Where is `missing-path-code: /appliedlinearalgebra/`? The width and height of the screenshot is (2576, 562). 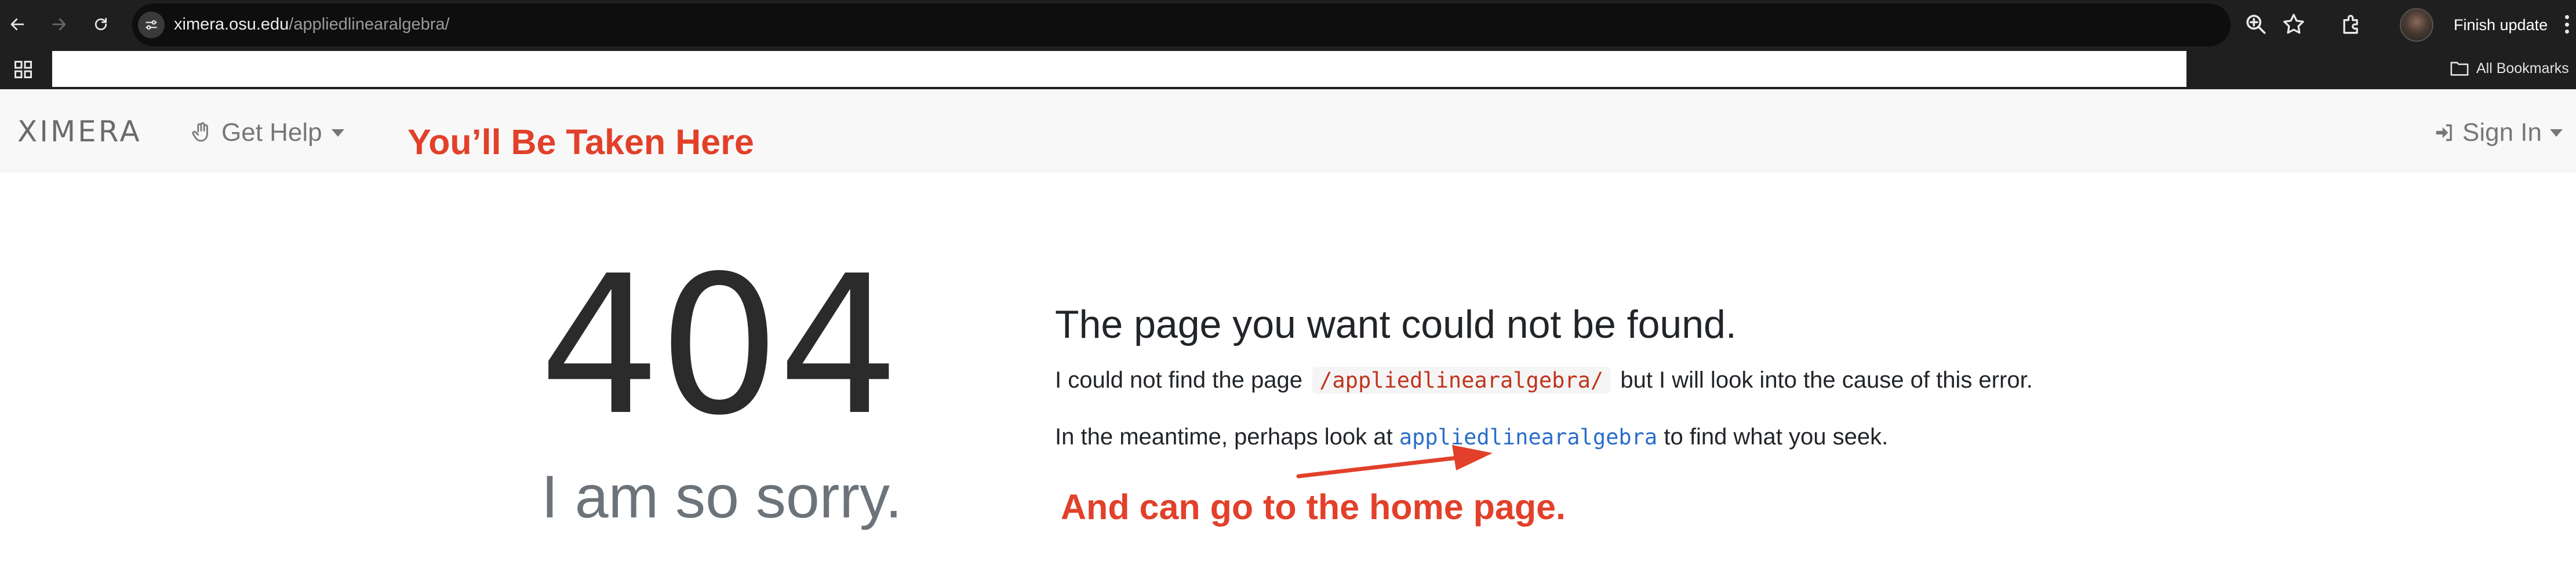 missing-path-code: /appliedlinearalgebra/ is located at coordinates (1461, 381).